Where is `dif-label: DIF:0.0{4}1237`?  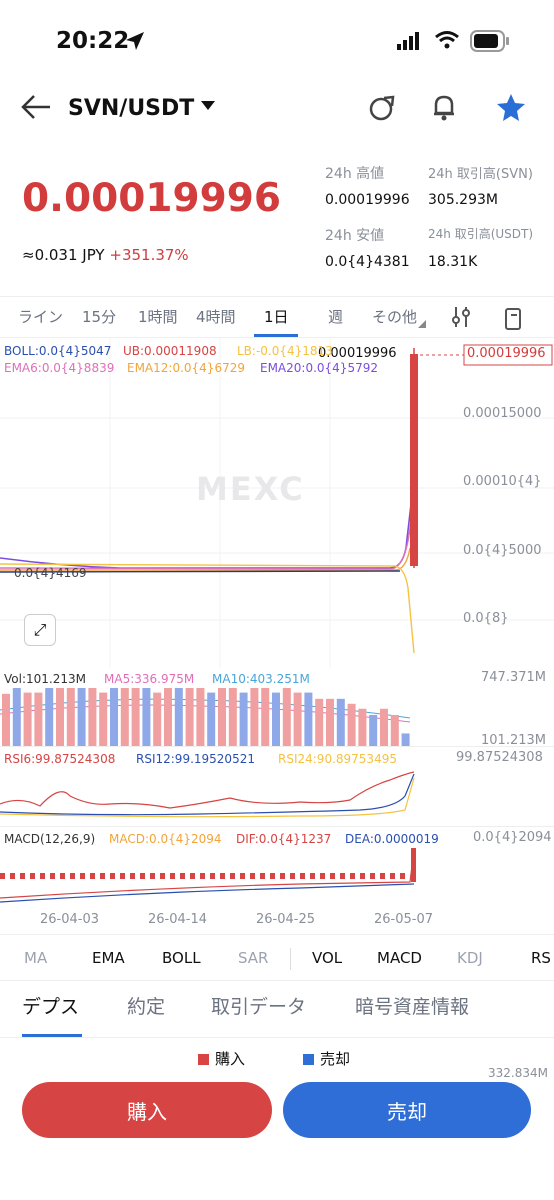 dif-label: DIF:0.0{4}1237 is located at coordinates (284, 839).